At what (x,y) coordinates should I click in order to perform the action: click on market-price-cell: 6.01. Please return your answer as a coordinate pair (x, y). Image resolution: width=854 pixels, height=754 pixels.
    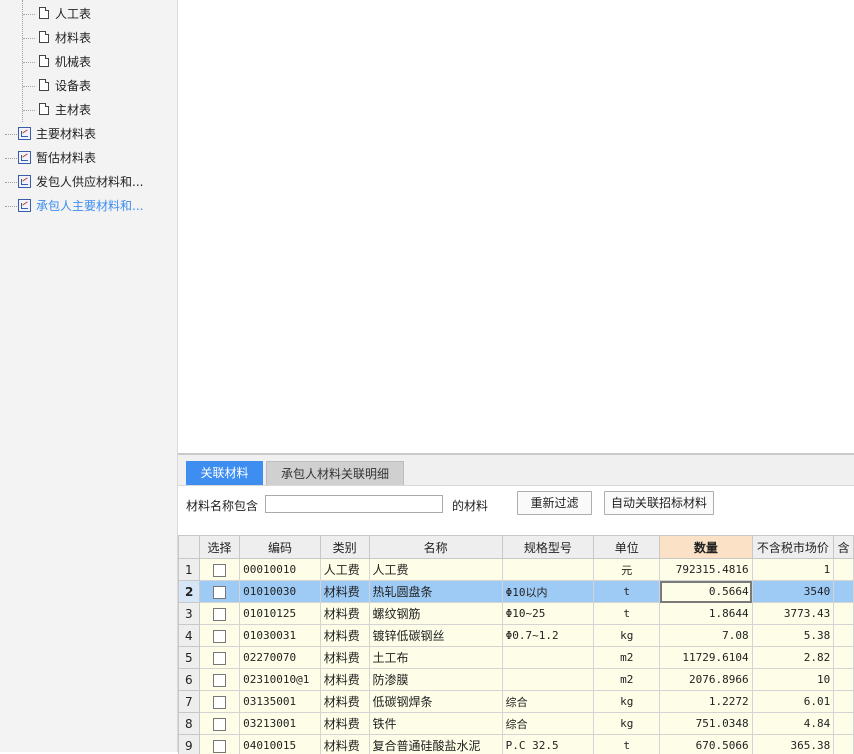
    Looking at the image, I should click on (793, 702).